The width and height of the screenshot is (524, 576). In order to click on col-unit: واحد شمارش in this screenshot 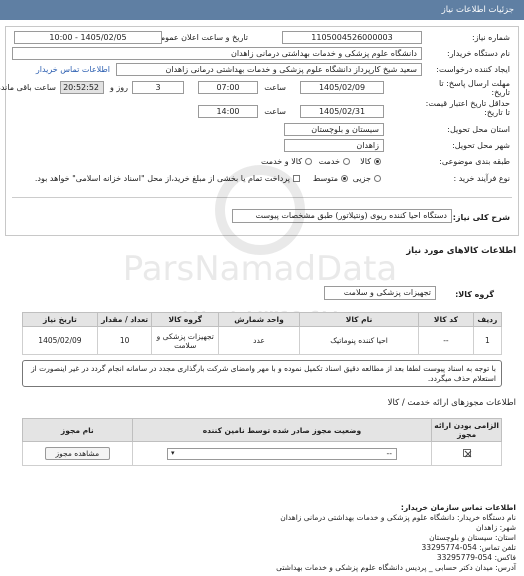, I will do `click(259, 319)`.